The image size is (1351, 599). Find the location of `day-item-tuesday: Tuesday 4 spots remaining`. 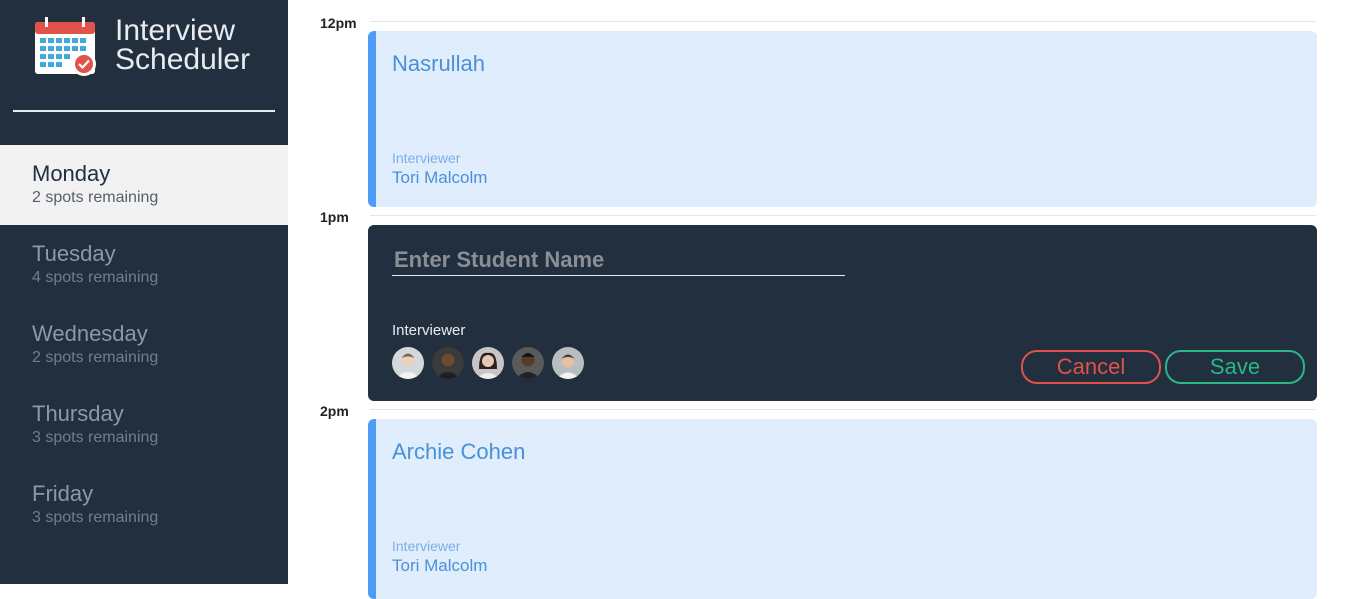

day-item-tuesday: Tuesday 4 spots remaining is located at coordinates (144, 265).